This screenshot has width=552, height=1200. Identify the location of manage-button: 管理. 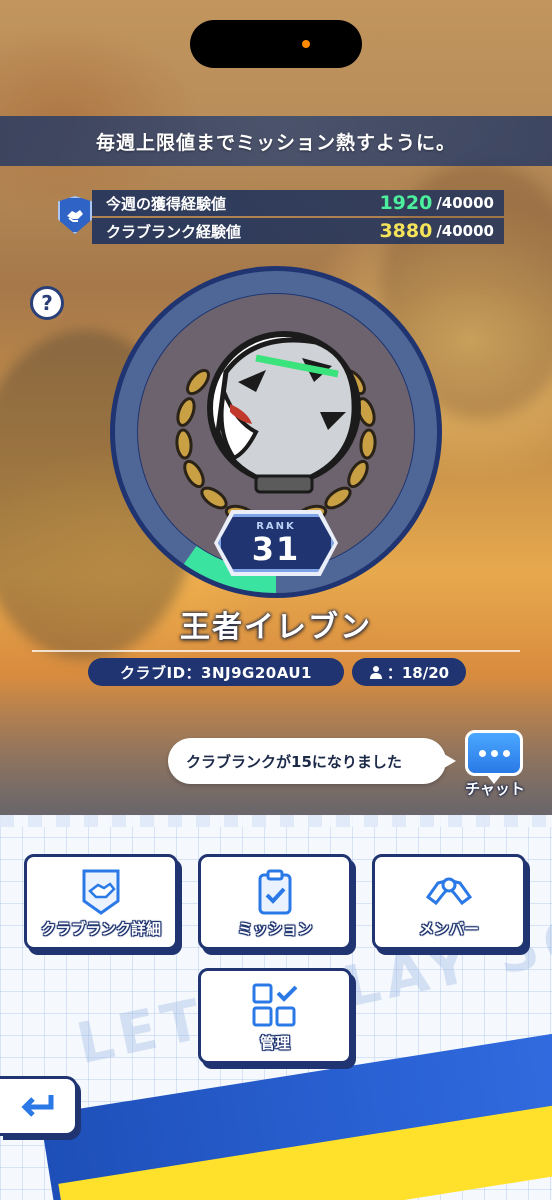
(275, 1016).